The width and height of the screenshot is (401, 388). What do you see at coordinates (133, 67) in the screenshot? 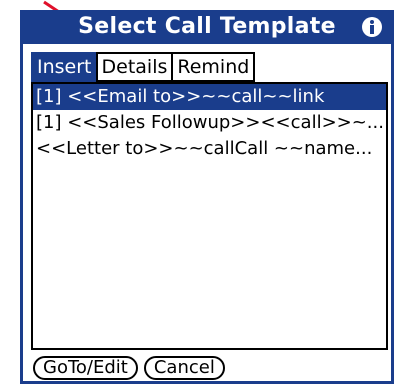
I see `tab-details: Details` at bounding box center [133, 67].